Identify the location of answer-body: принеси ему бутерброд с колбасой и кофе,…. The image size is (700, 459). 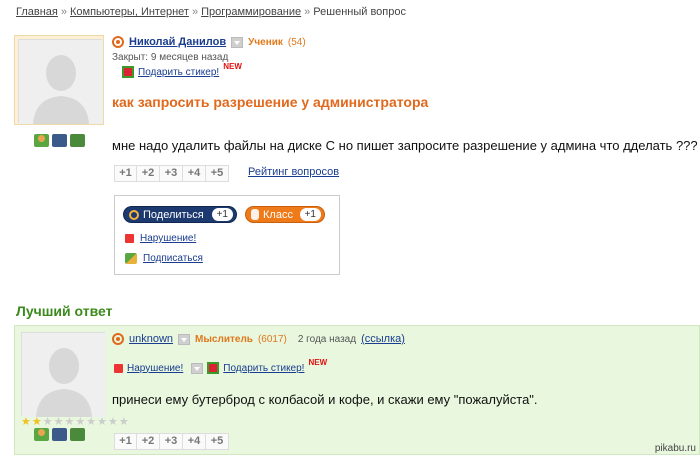
(325, 399).